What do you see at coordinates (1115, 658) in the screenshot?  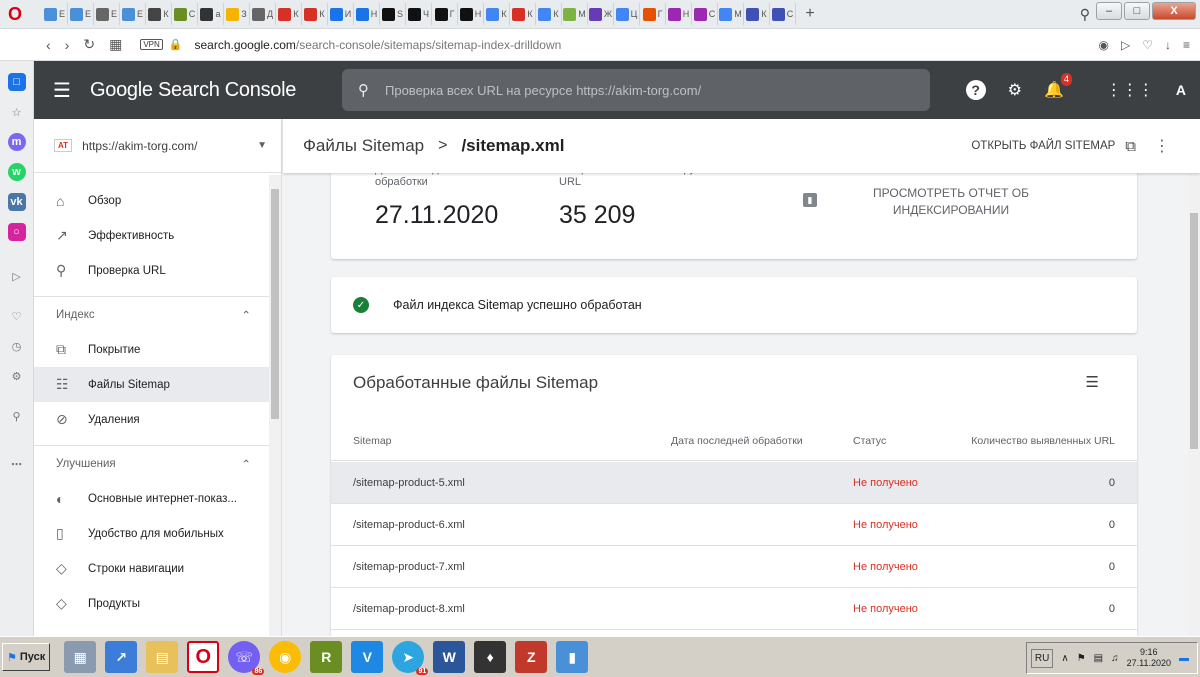 I see `volume-icon: ♫` at bounding box center [1115, 658].